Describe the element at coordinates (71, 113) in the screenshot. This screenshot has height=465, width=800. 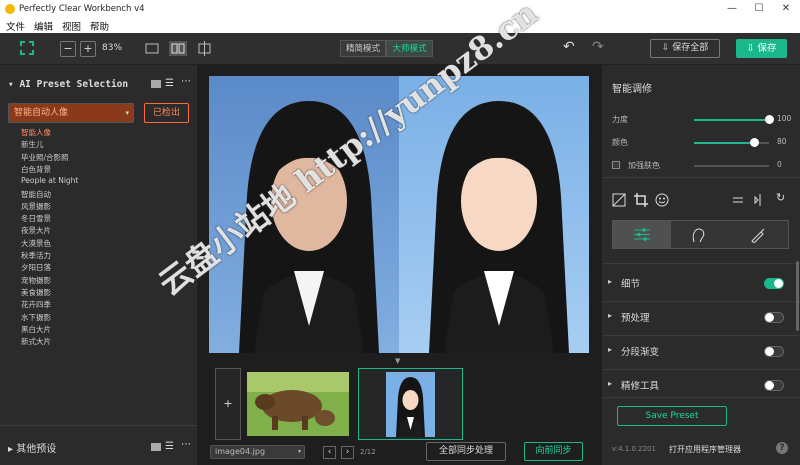
I see `preset-select: 智能自动人像 ▾` at that location.